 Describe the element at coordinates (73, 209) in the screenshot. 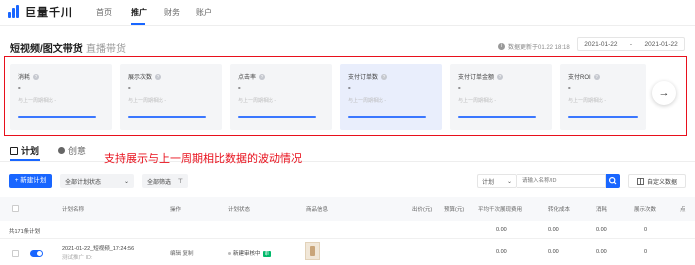

I see `column-header: 计划名称` at that location.